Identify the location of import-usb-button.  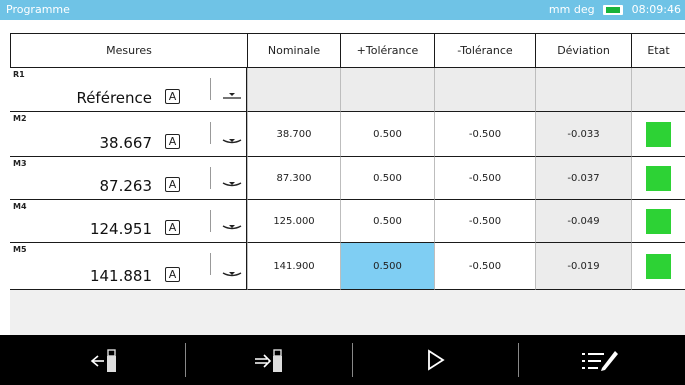
(105, 360).